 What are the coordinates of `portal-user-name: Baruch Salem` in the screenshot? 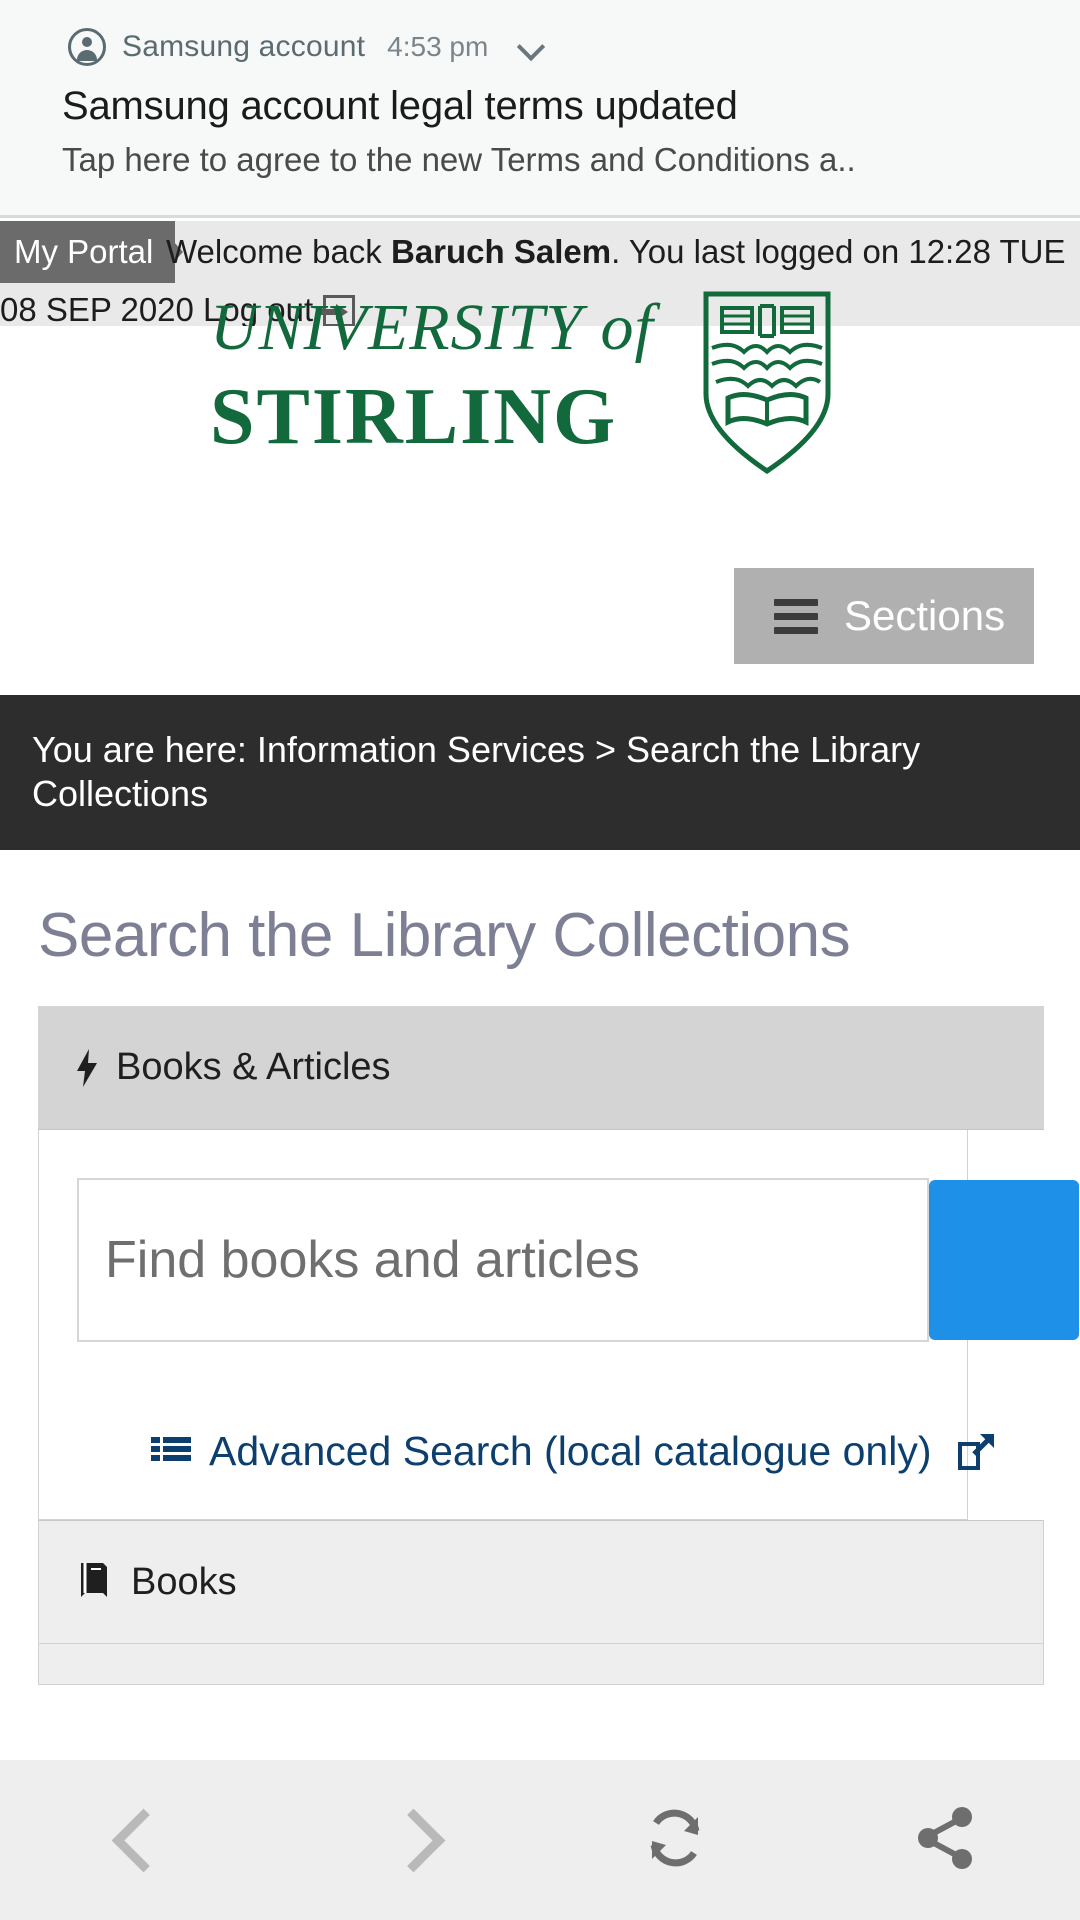 It's located at (501, 251).